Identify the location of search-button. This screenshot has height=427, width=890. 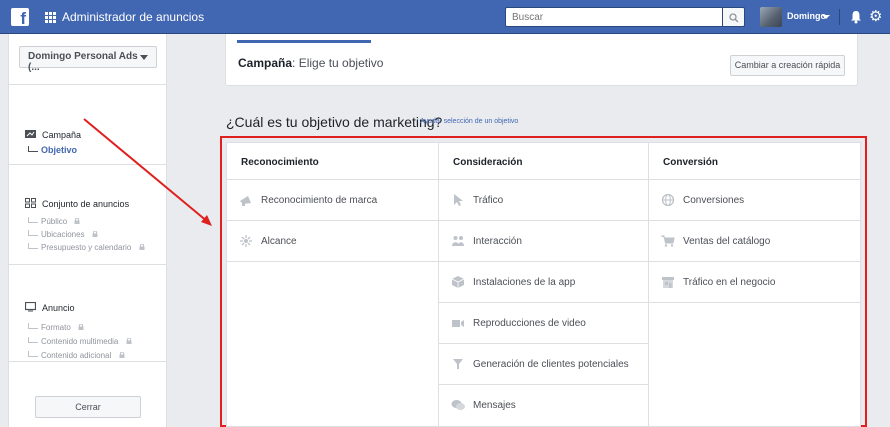
(734, 17).